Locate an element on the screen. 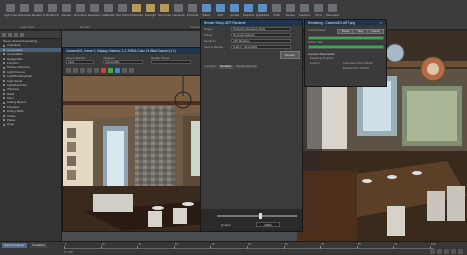  red-channel-icon is located at coordinates (103, 70).